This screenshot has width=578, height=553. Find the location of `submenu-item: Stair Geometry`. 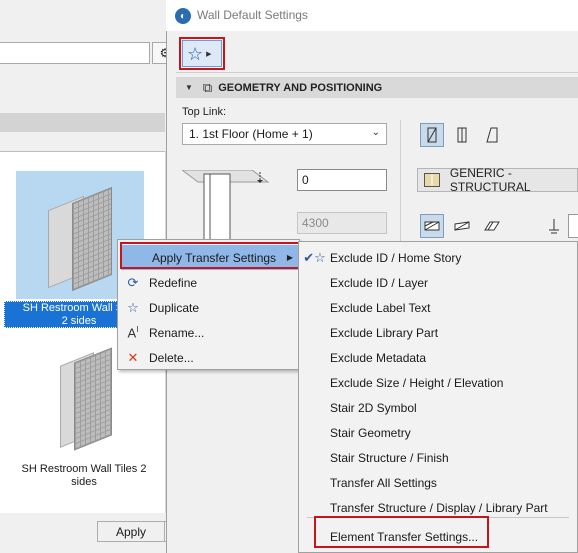

submenu-item: Stair Geometry is located at coordinates (438, 432).